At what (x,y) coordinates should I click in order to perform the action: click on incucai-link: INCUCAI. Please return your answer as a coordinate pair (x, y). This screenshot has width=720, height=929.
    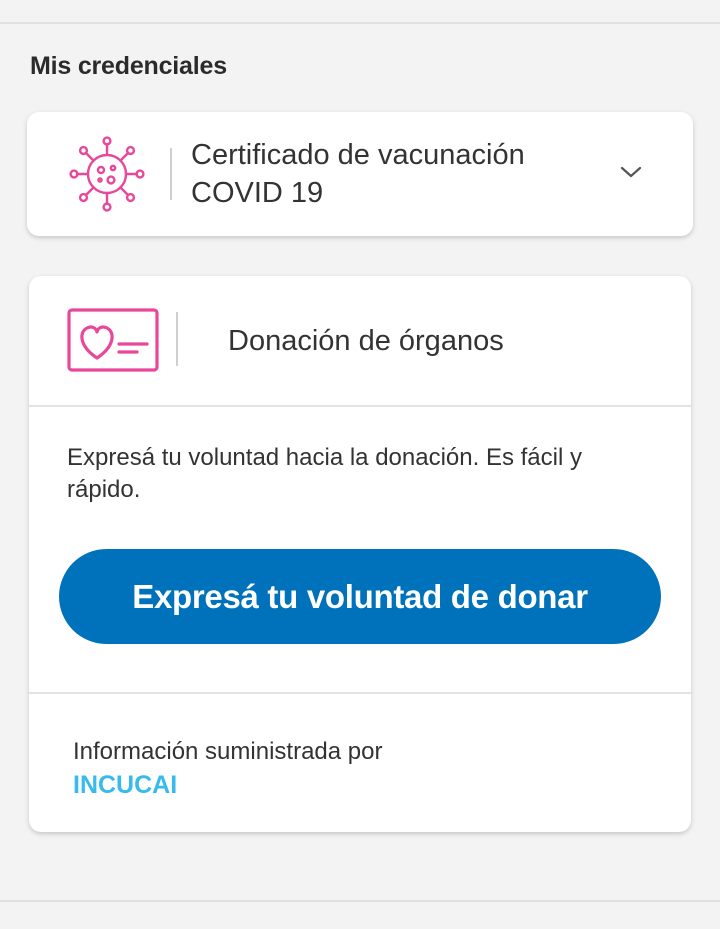
    Looking at the image, I should click on (125, 785).